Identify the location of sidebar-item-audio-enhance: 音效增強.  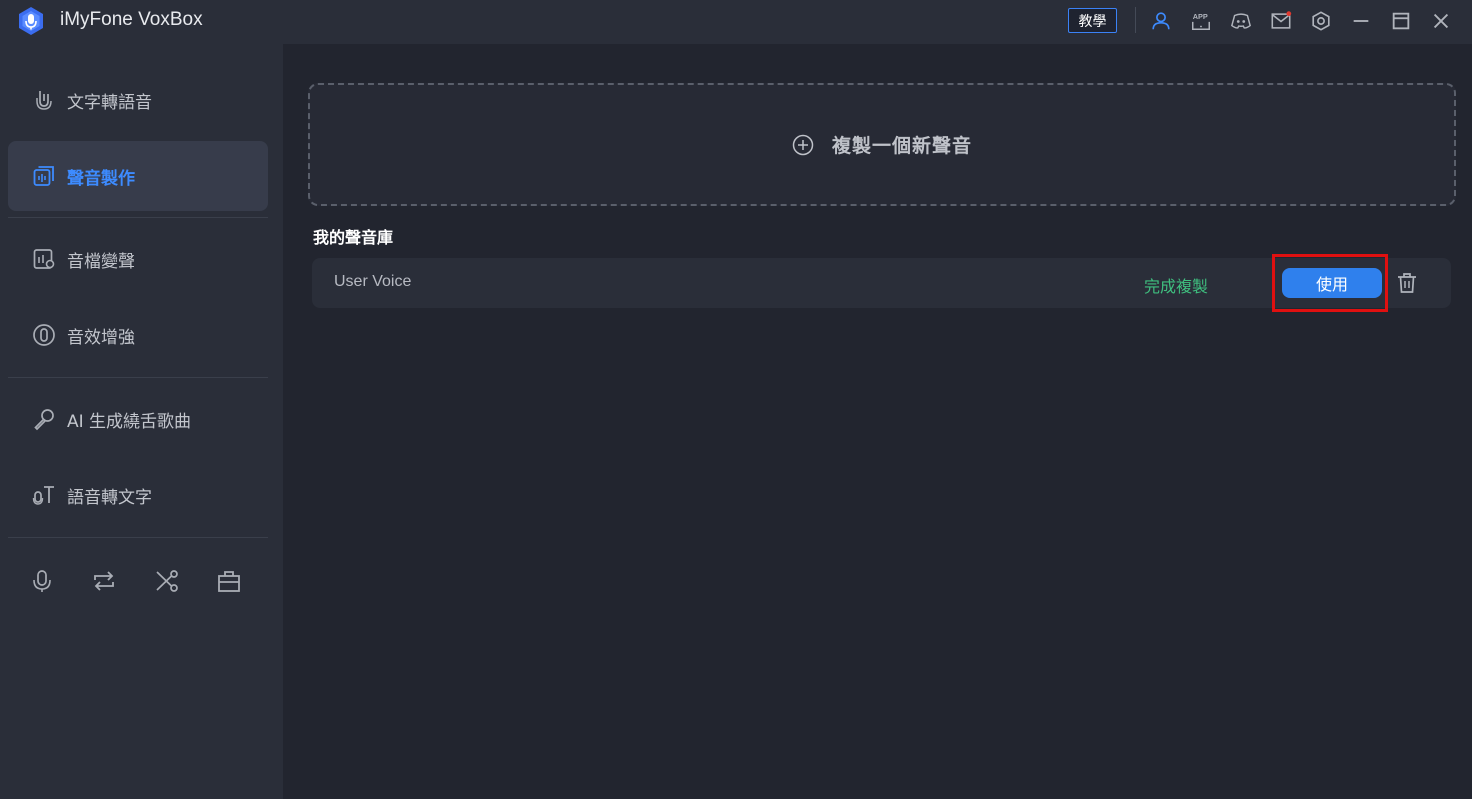
(138, 335).